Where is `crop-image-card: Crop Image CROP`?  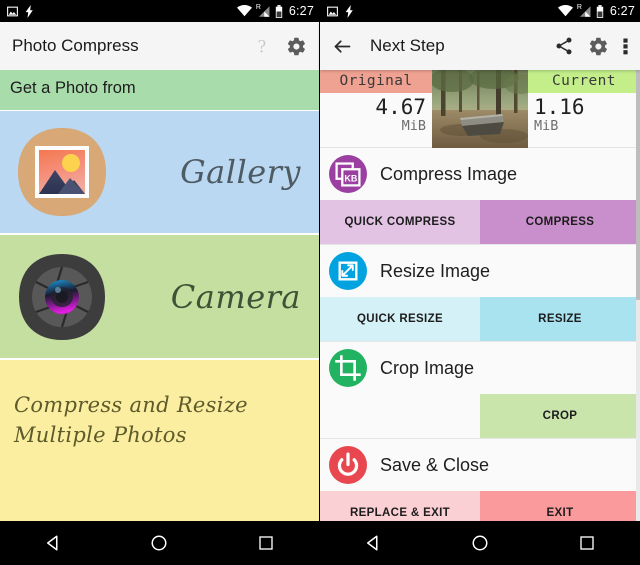 crop-image-card: Crop Image CROP is located at coordinates (480, 390).